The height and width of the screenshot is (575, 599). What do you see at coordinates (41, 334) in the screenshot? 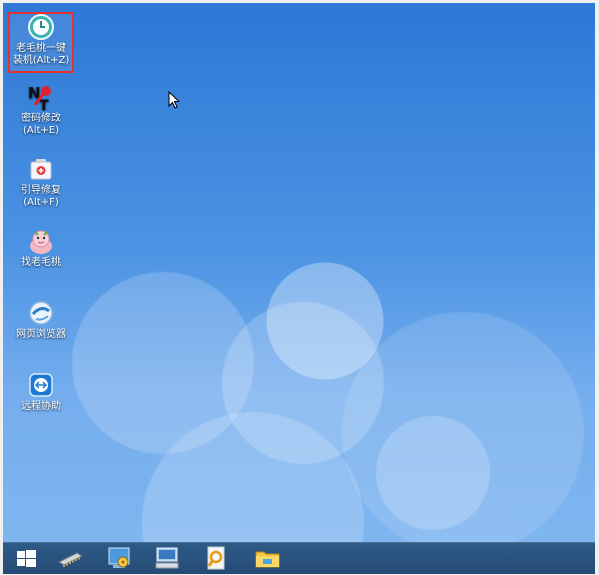
I see `icon-label-line1: 网页浏览器` at bounding box center [41, 334].